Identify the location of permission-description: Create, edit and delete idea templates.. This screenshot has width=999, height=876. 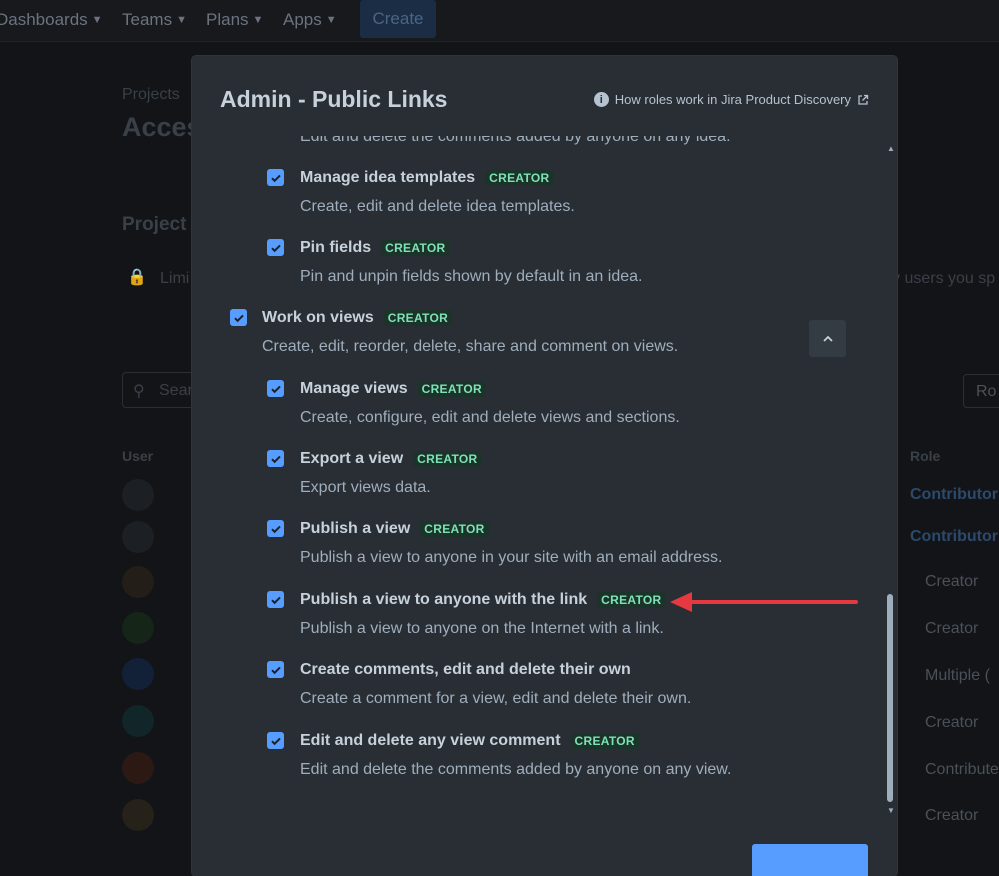
(437, 206).